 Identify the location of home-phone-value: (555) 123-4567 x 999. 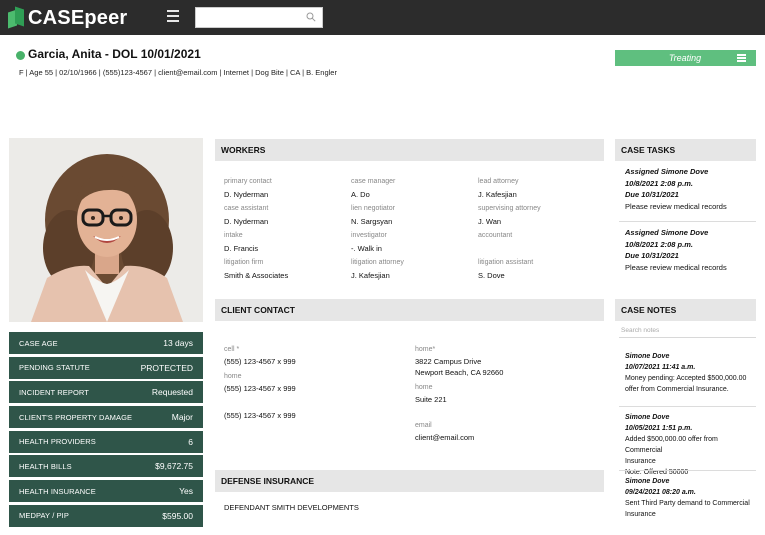
(260, 388).